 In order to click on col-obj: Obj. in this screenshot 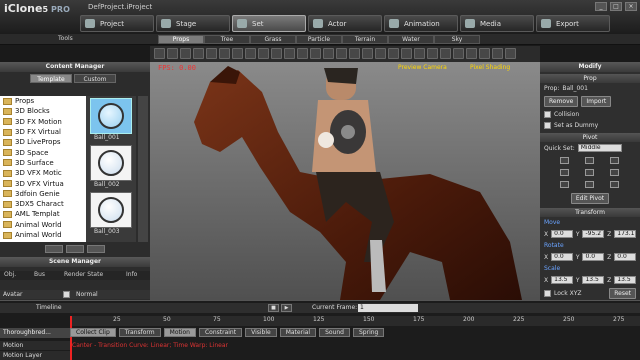, I will do `click(15, 275)`.